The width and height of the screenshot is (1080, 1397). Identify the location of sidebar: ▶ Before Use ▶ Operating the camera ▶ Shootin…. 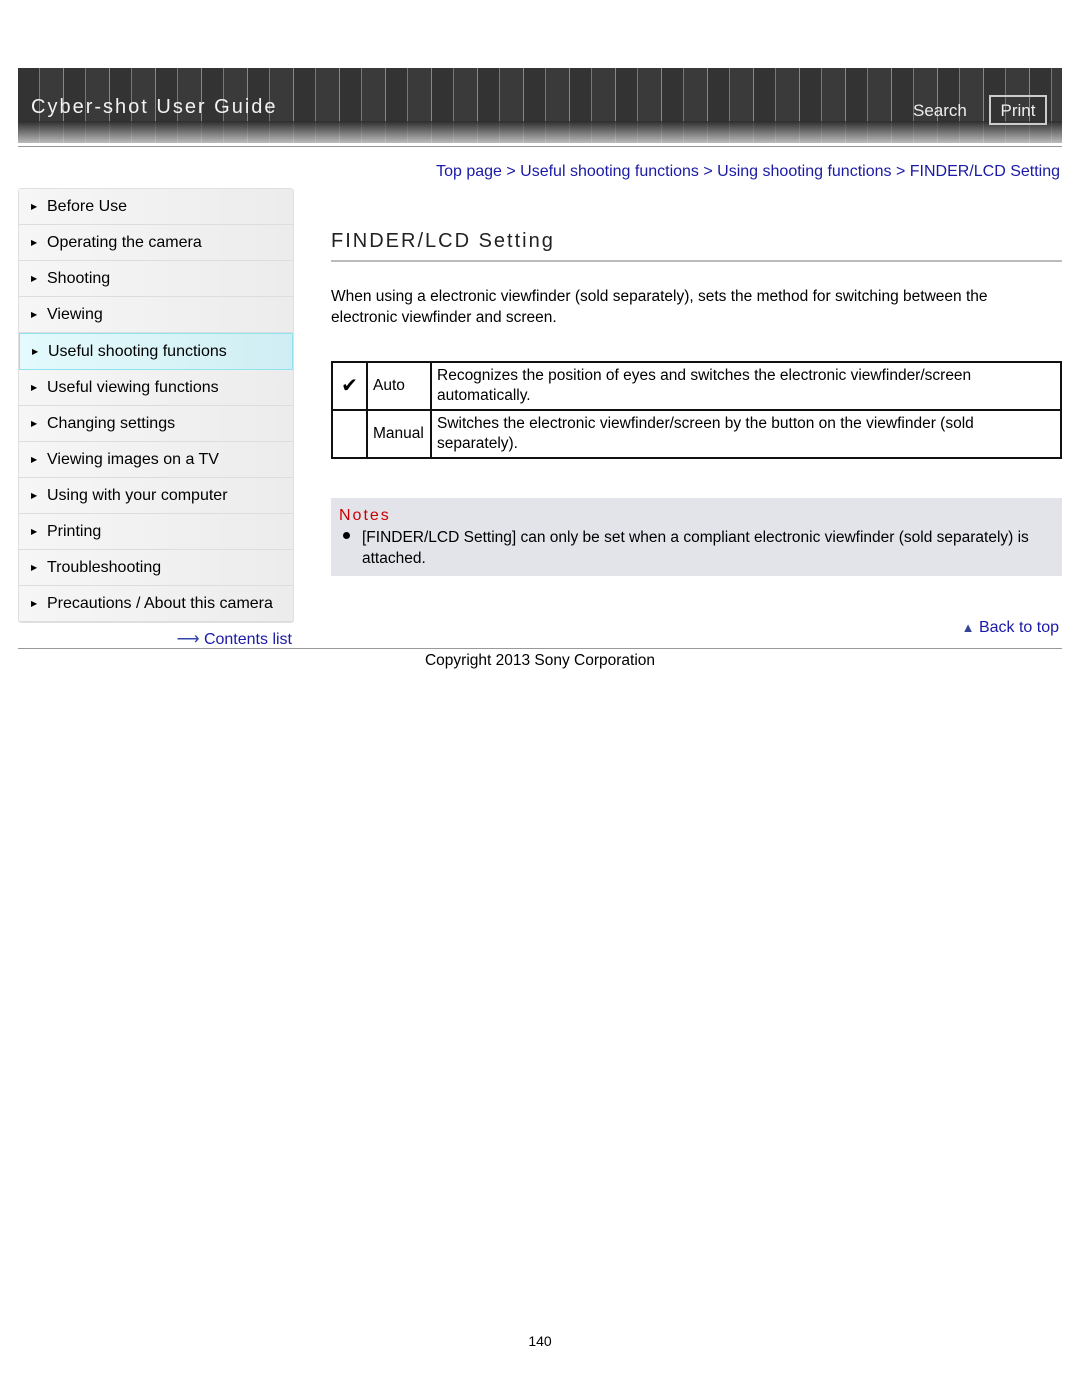
(156, 405).